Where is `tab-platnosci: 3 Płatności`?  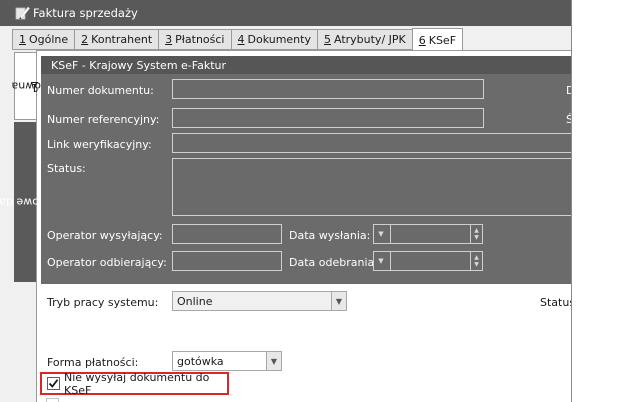 tab-platnosci: 3 Płatności is located at coordinates (194, 39).